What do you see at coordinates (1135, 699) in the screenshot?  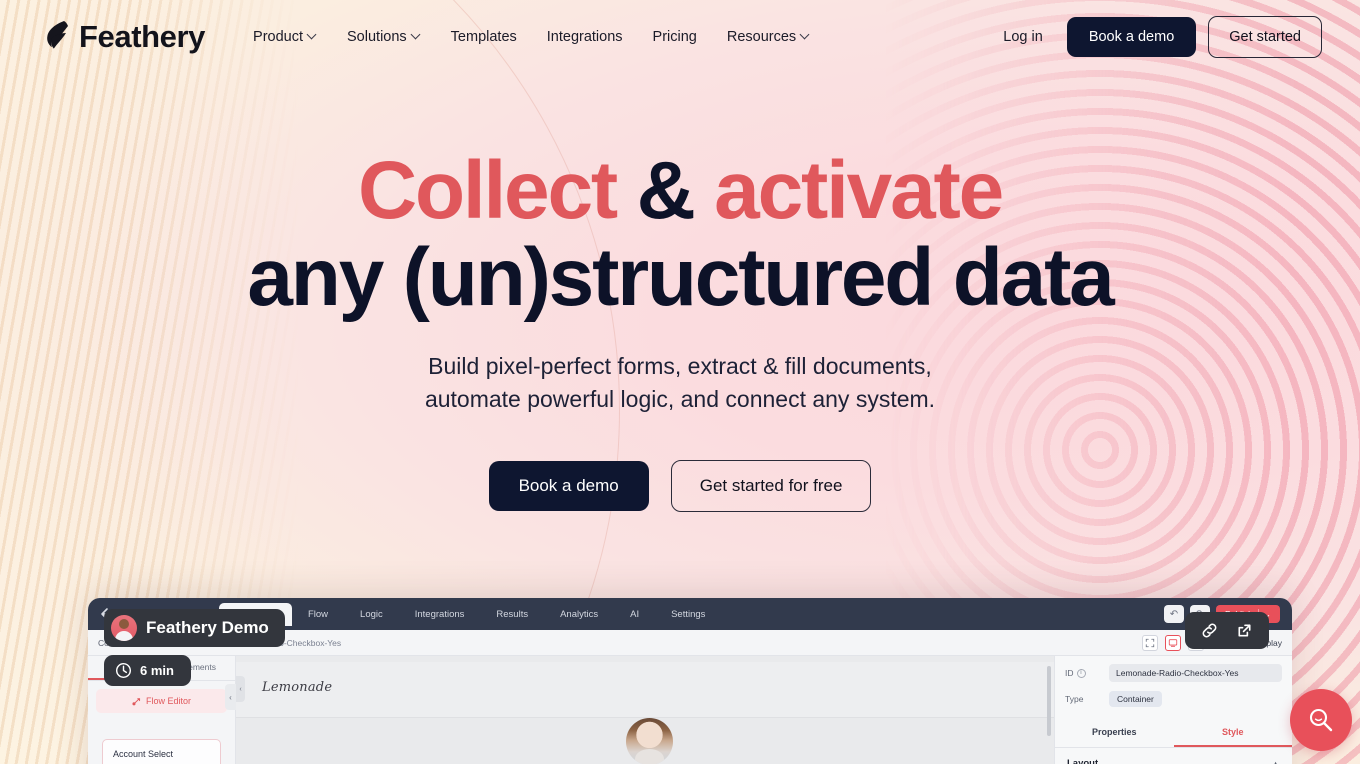 I see `property-value-type: Container` at bounding box center [1135, 699].